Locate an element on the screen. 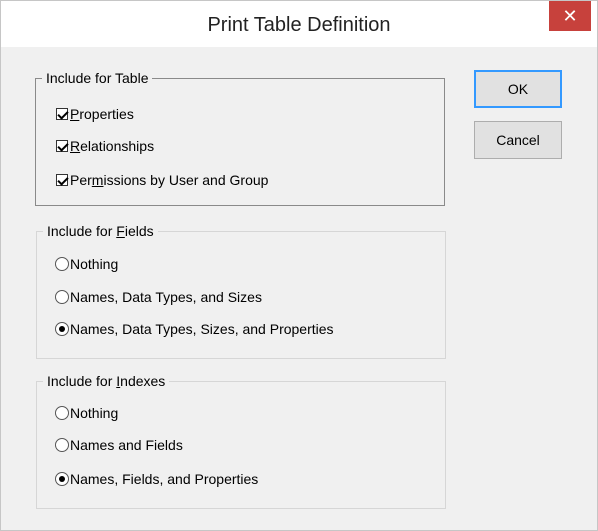 The width and height of the screenshot is (598, 531). indexes-nothing-radio: Nothing is located at coordinates (86, 413).